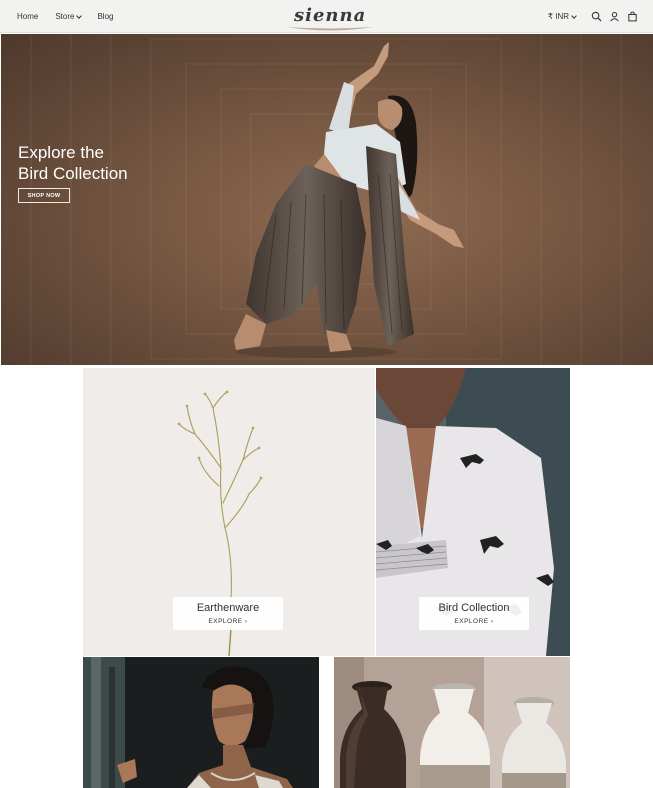 The height and width of the screenshot is (788, 653). I want to click on nav-blog-link: Blog, so click(105, 16).